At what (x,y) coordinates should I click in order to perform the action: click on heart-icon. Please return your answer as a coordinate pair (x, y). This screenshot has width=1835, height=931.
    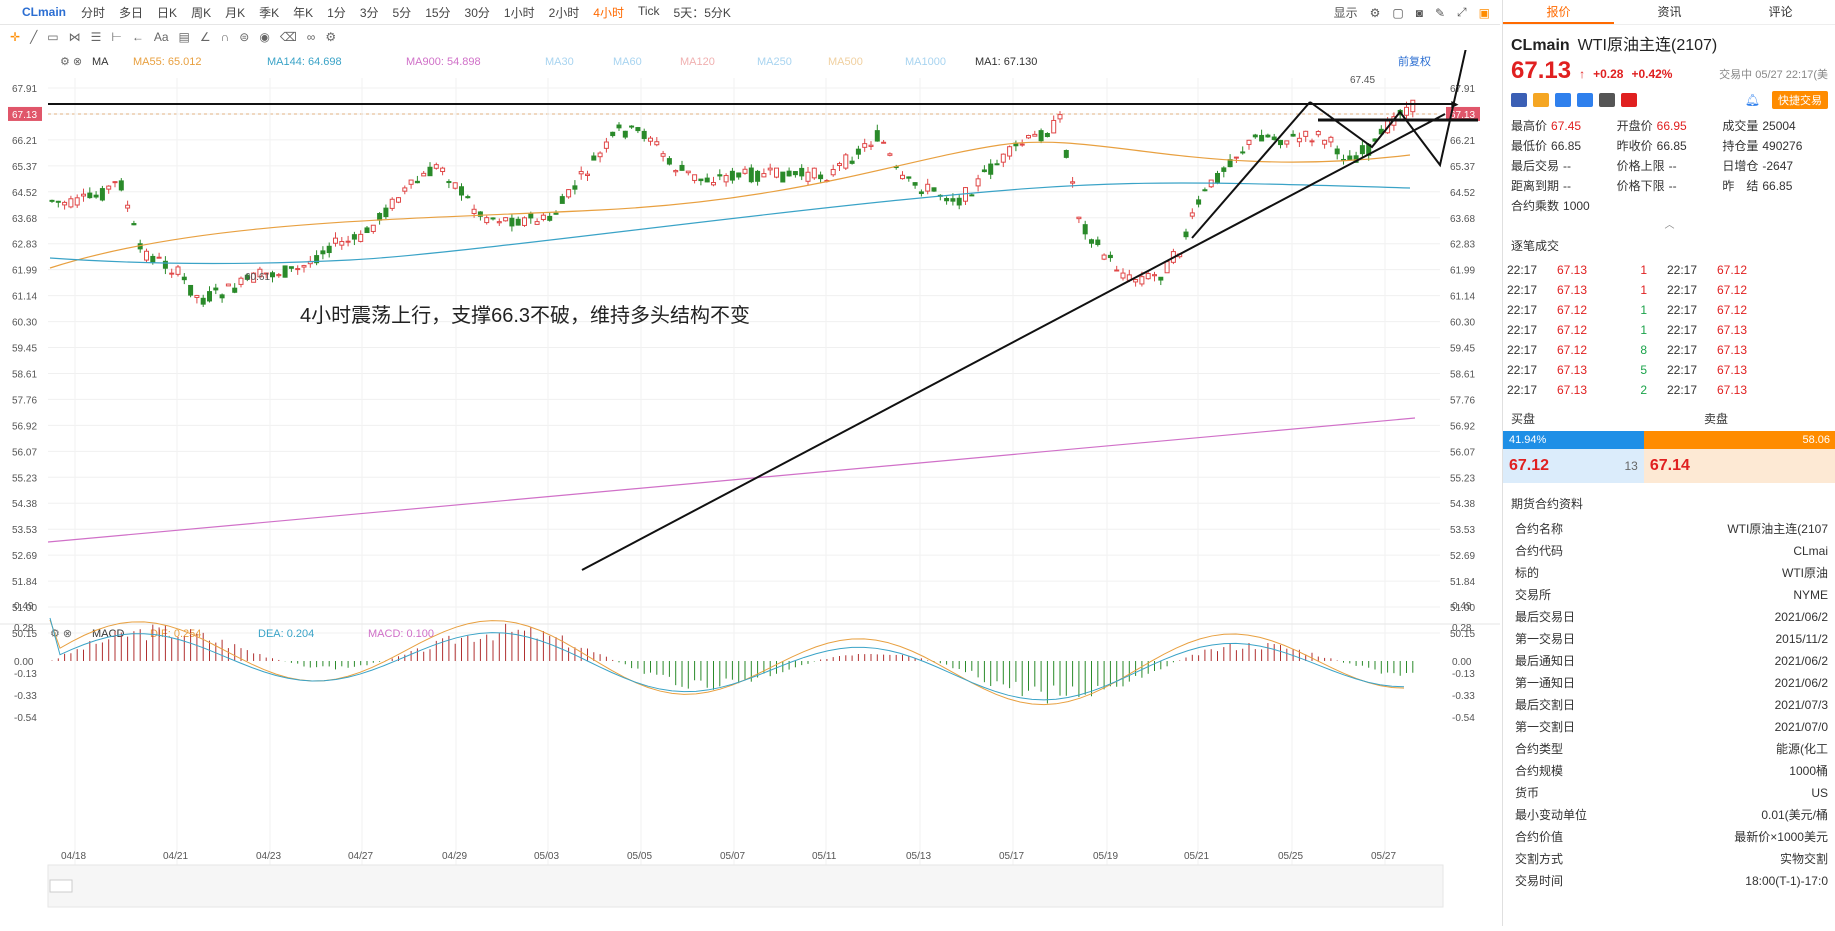
    Looking at the image, I should click on (1629, 100).